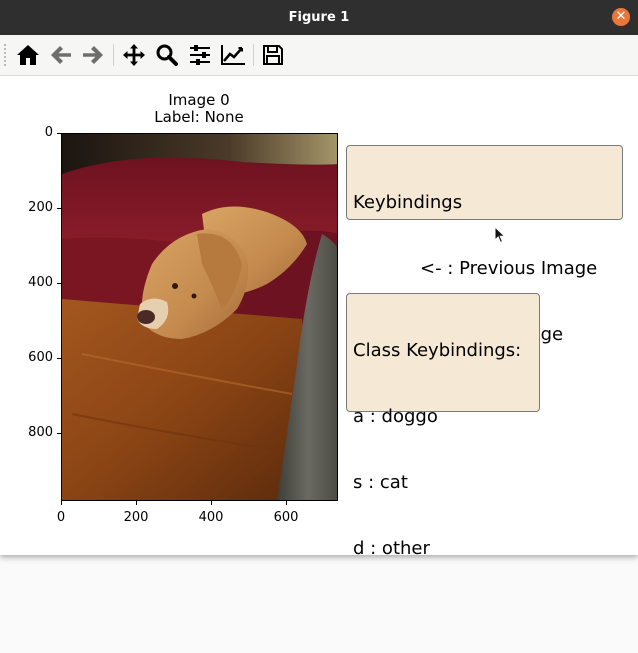 This screenshot has height=653, width=638. What do you see at coordinates (40, 207) in the screenshot?
I see `y-tick-label: 200` at bounding box center [40, 207].